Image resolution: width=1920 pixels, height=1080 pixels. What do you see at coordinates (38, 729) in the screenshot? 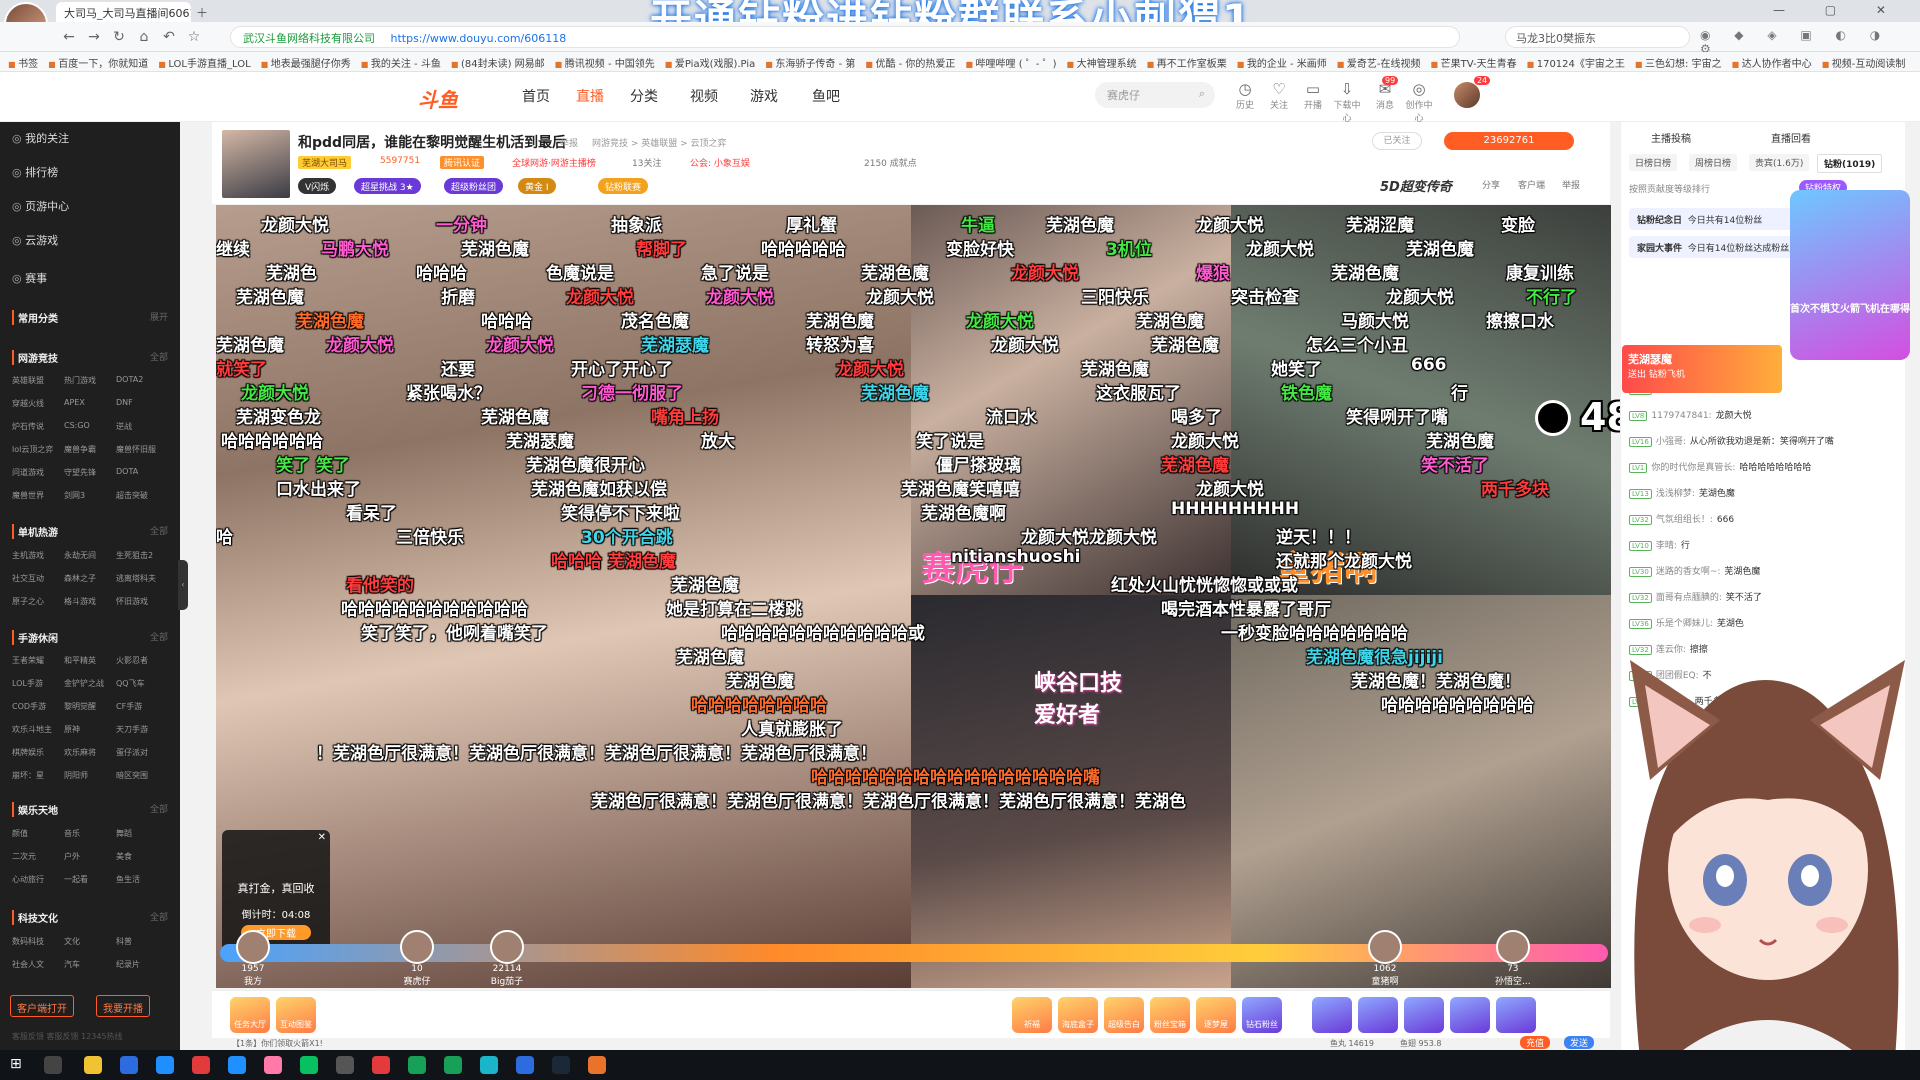
I see `sidebar-category-link: 欢乐斗地主` at bounding box center [38, 729].